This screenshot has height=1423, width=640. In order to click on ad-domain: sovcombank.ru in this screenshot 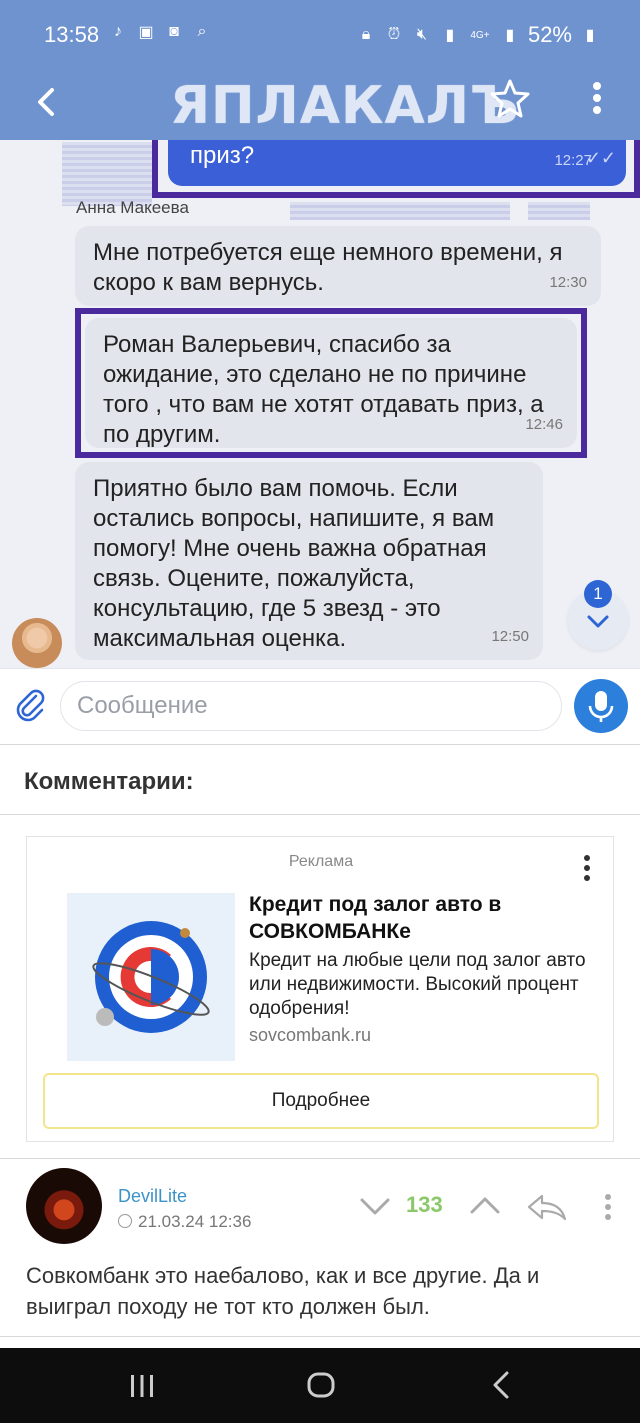, I will do `click(310, 1035)`.